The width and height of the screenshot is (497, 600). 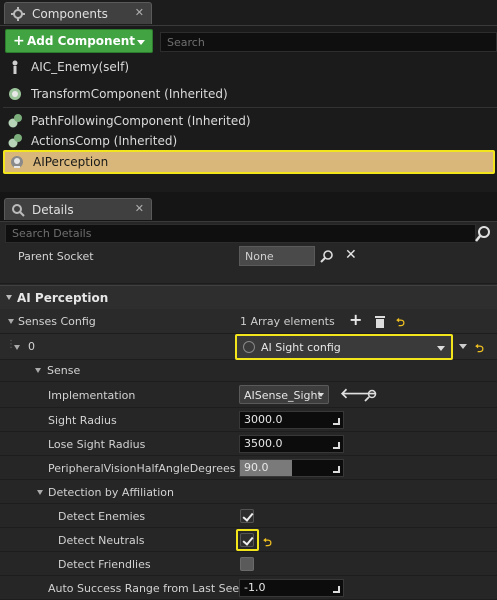 I want to click on senses-config-value: 1 Array elements, so click(x=287, y=321).